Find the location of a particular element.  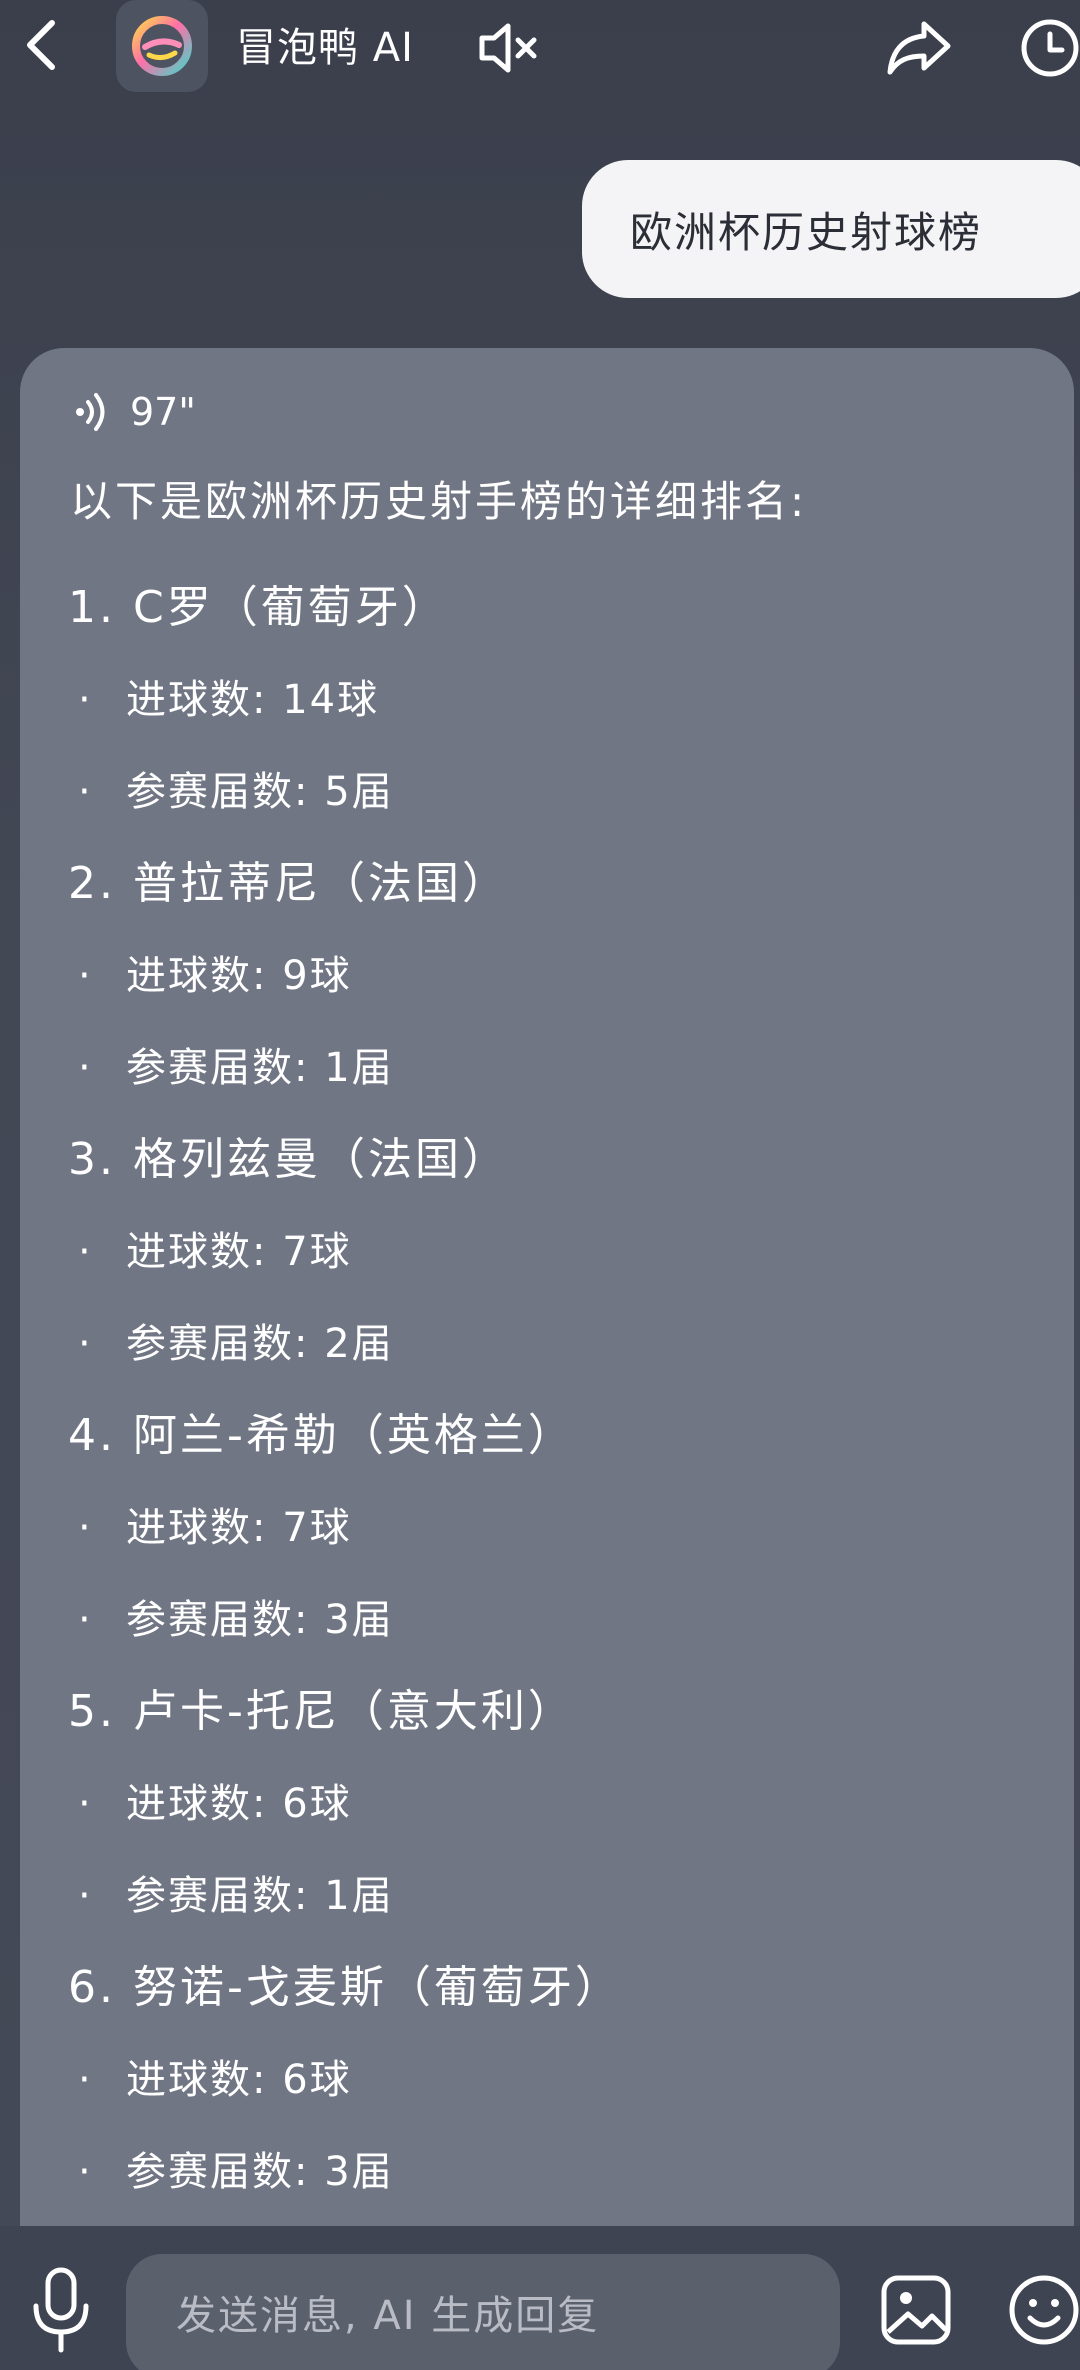

input-bar is located at coordinates (540, 2298).